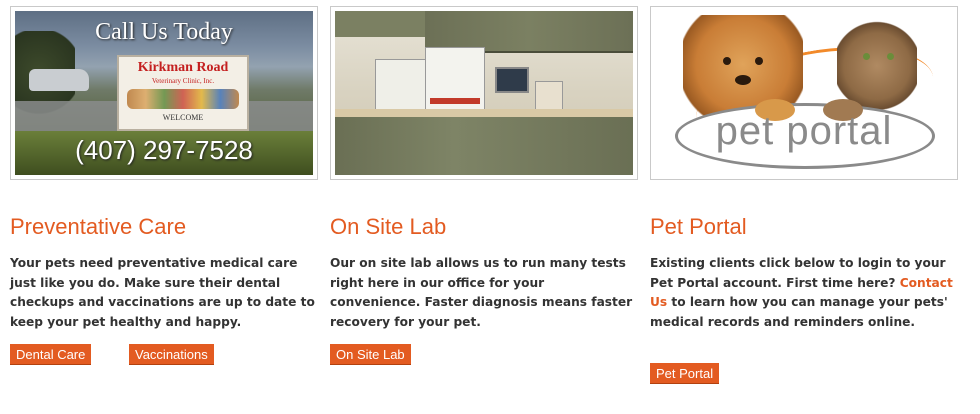 The image size is (980, 414). What do you see at coordinates (877, 66) in the screenshot?
I see `cat-illustration` at bounding box center [877, 66].